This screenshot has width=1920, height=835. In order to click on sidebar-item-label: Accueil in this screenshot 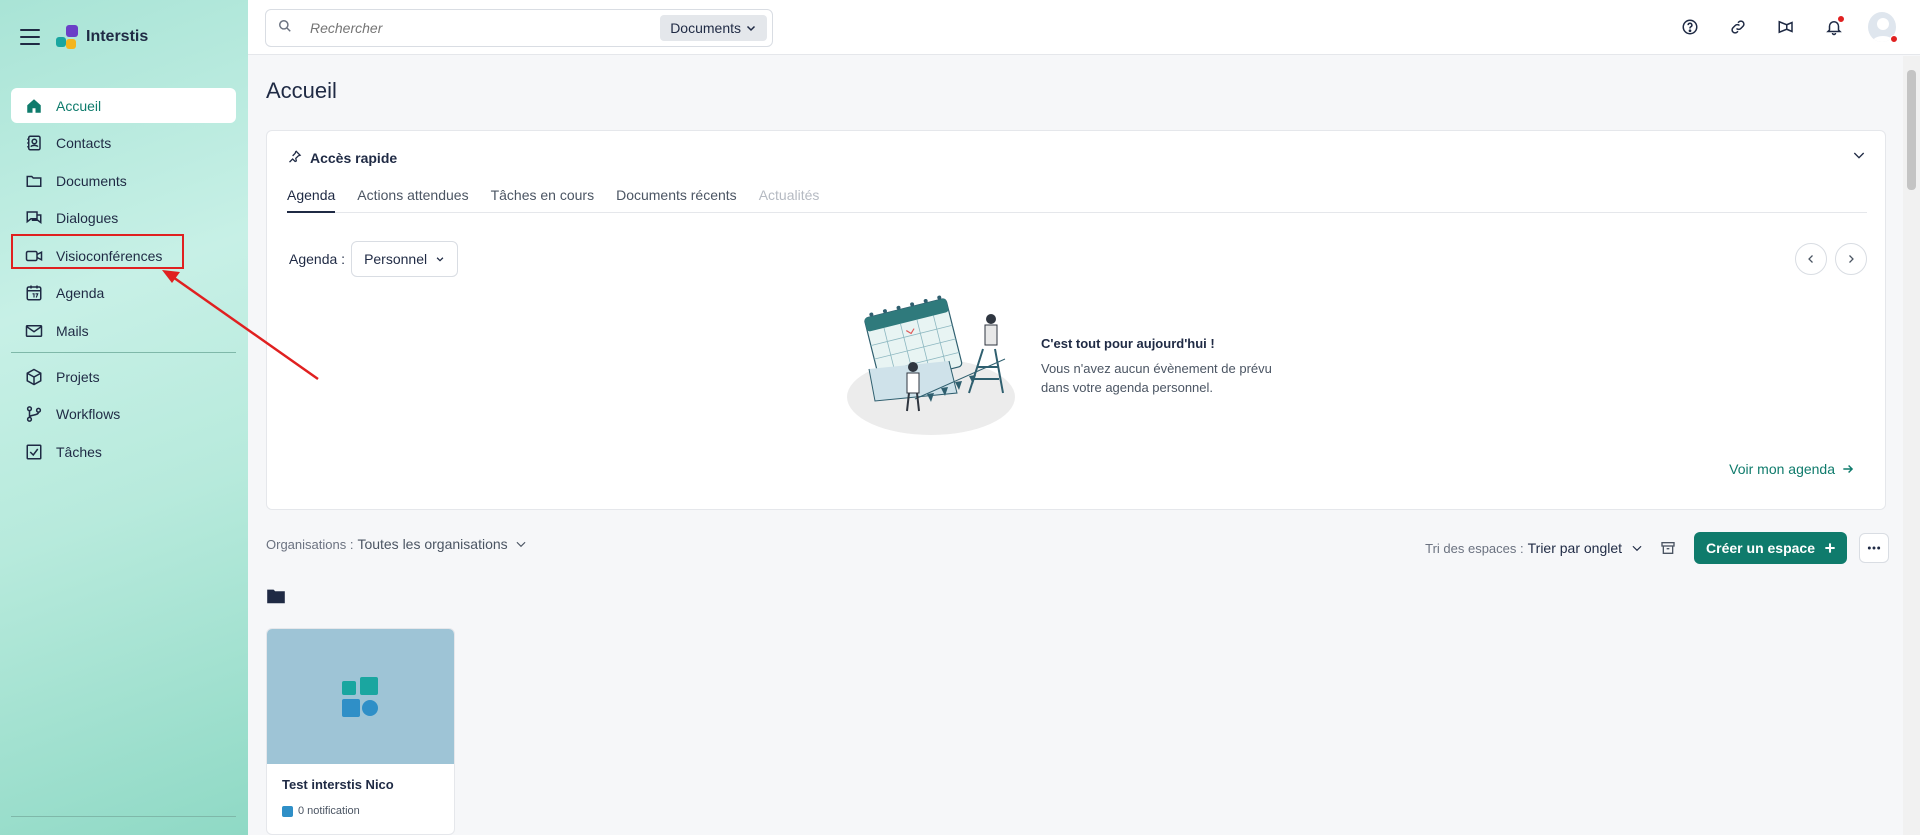, I will do `click(79, 105)`.